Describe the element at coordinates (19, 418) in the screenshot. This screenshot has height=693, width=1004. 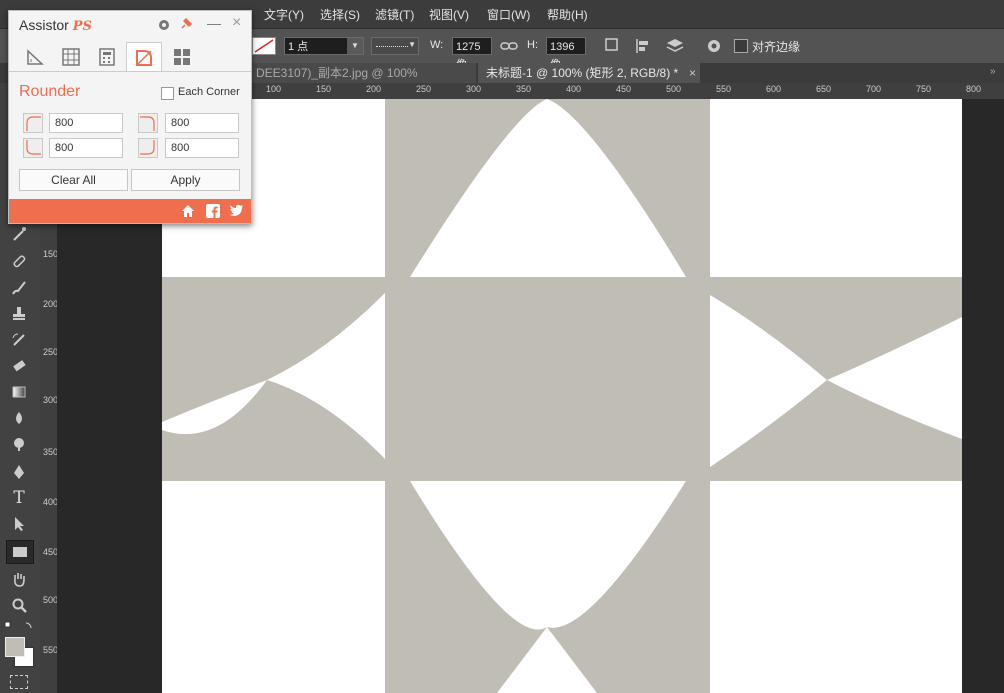
I see `blur-tool-icon` at that location.